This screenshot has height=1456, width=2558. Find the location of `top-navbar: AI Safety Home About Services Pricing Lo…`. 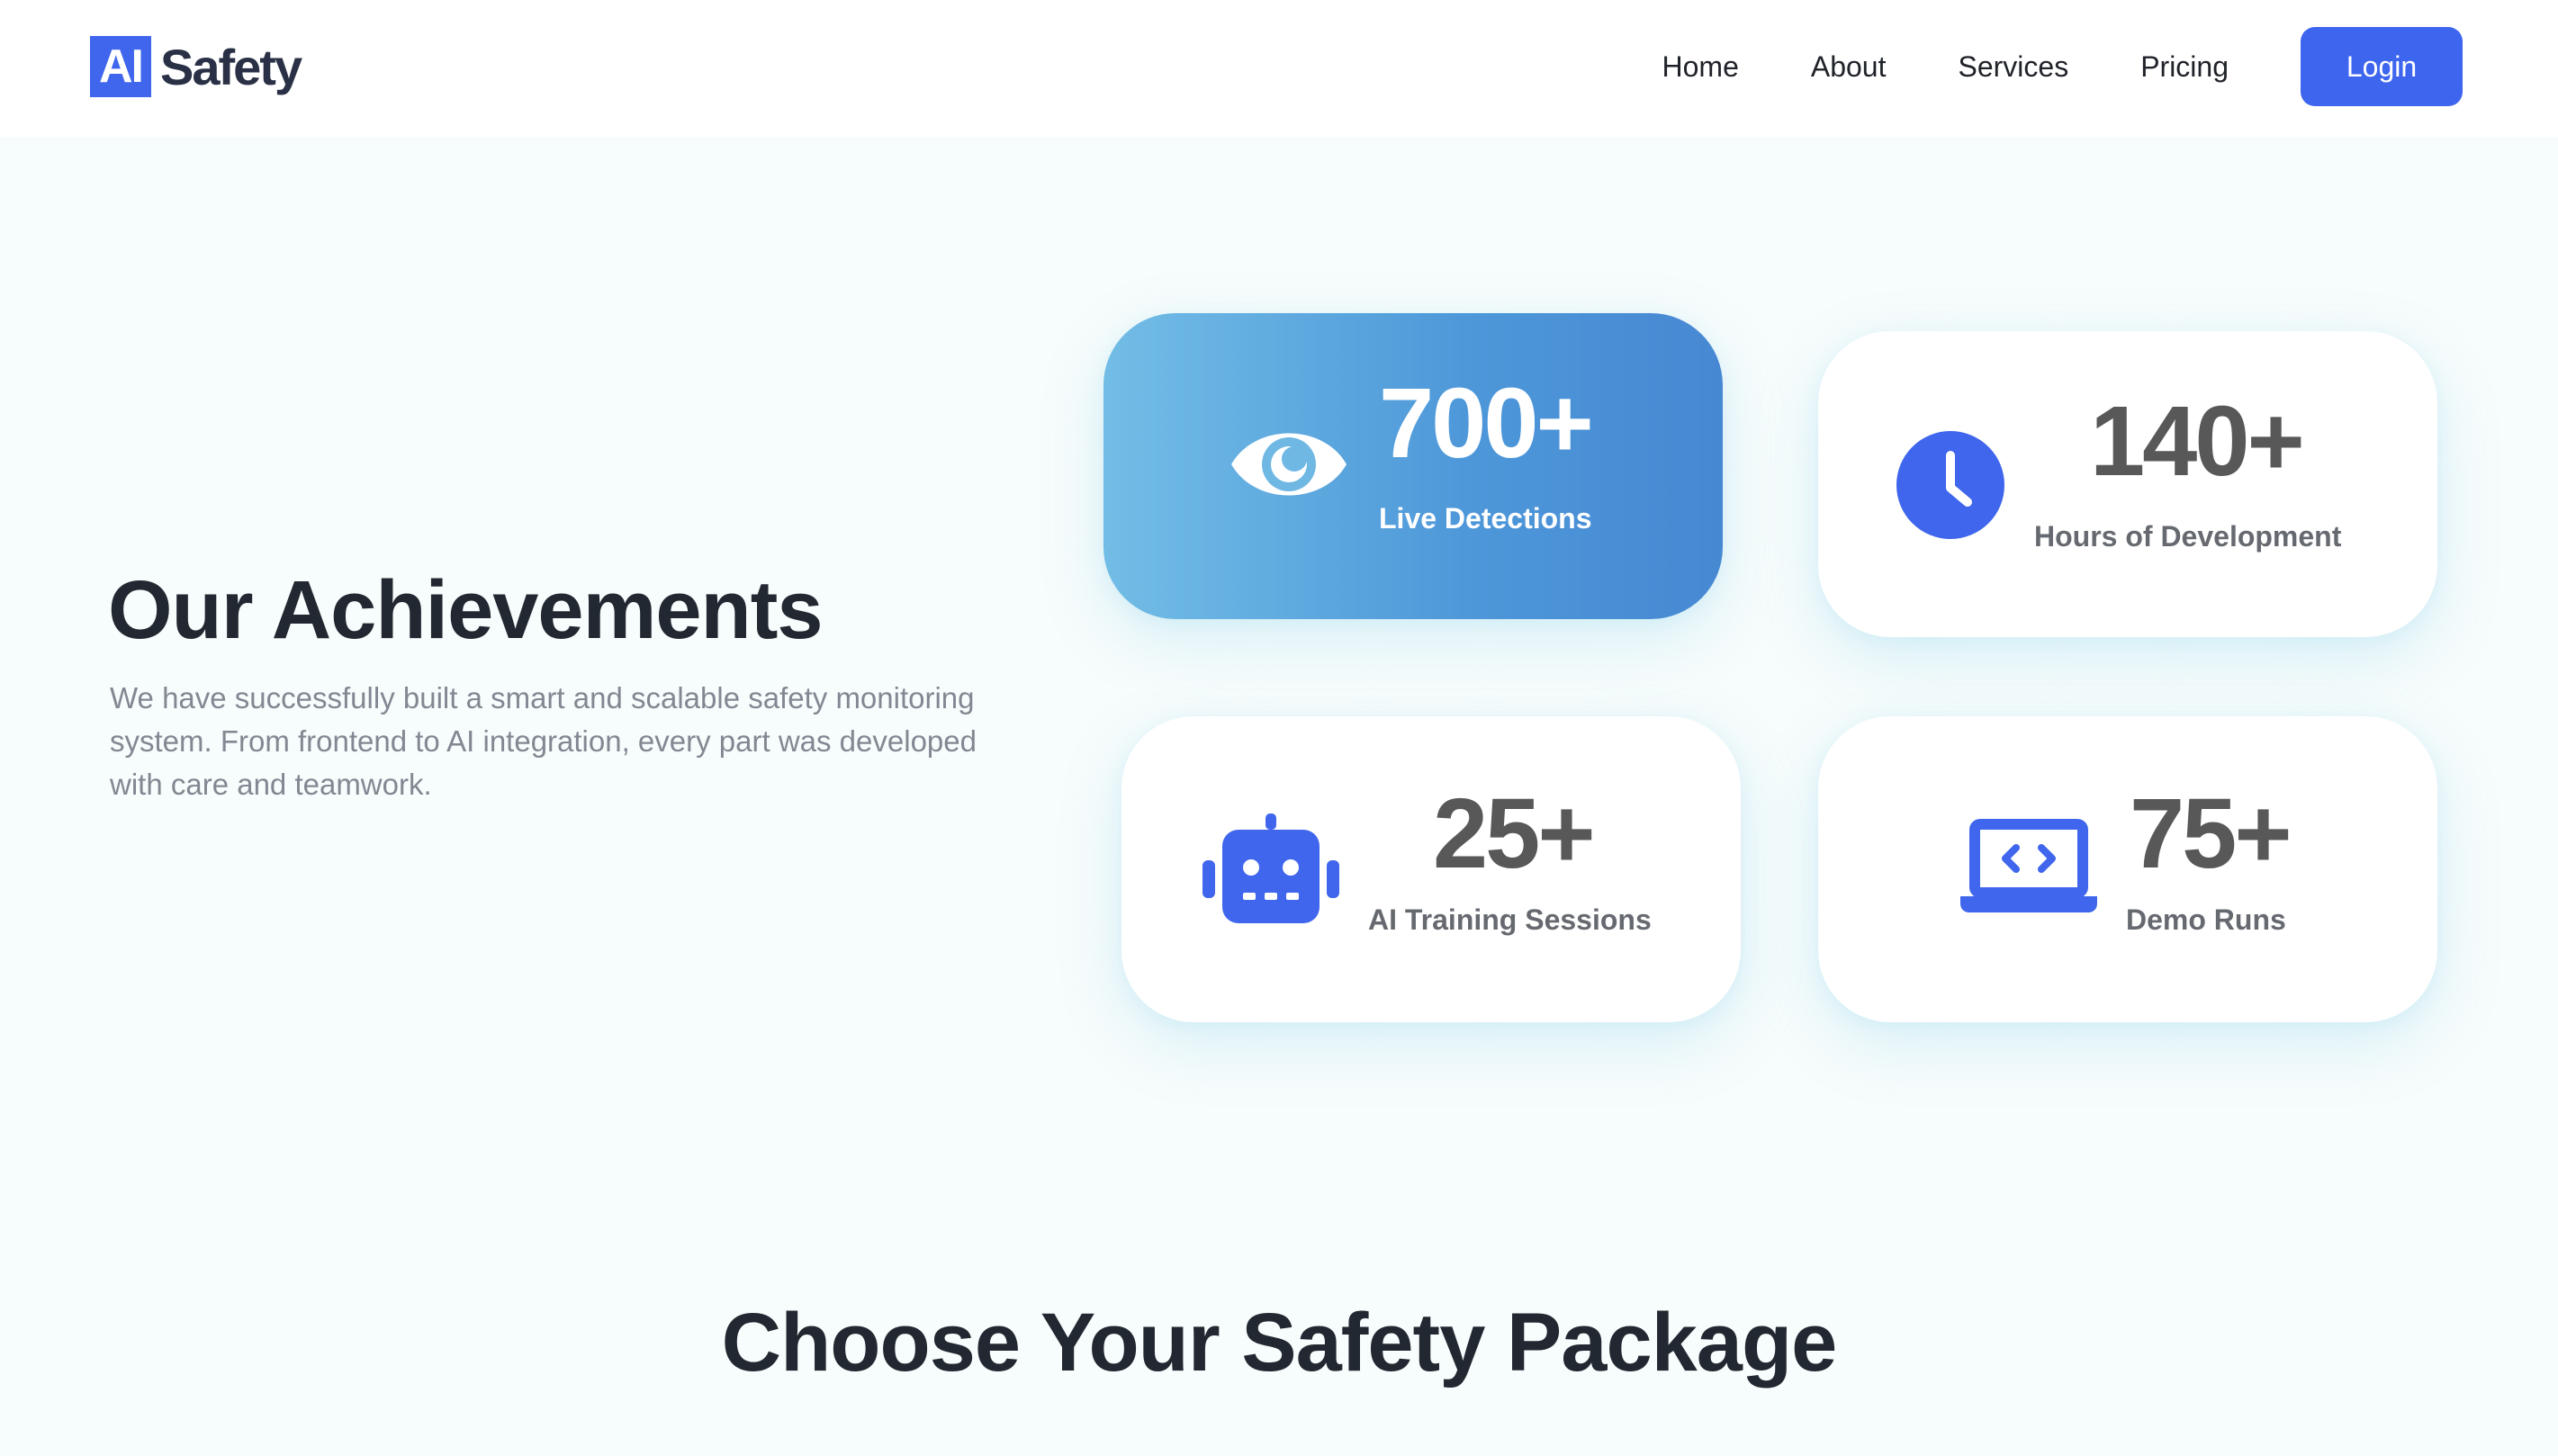

top-navbar: AI Safety Home About Services Pricing Lo… is located at coordinates (1279, 68).